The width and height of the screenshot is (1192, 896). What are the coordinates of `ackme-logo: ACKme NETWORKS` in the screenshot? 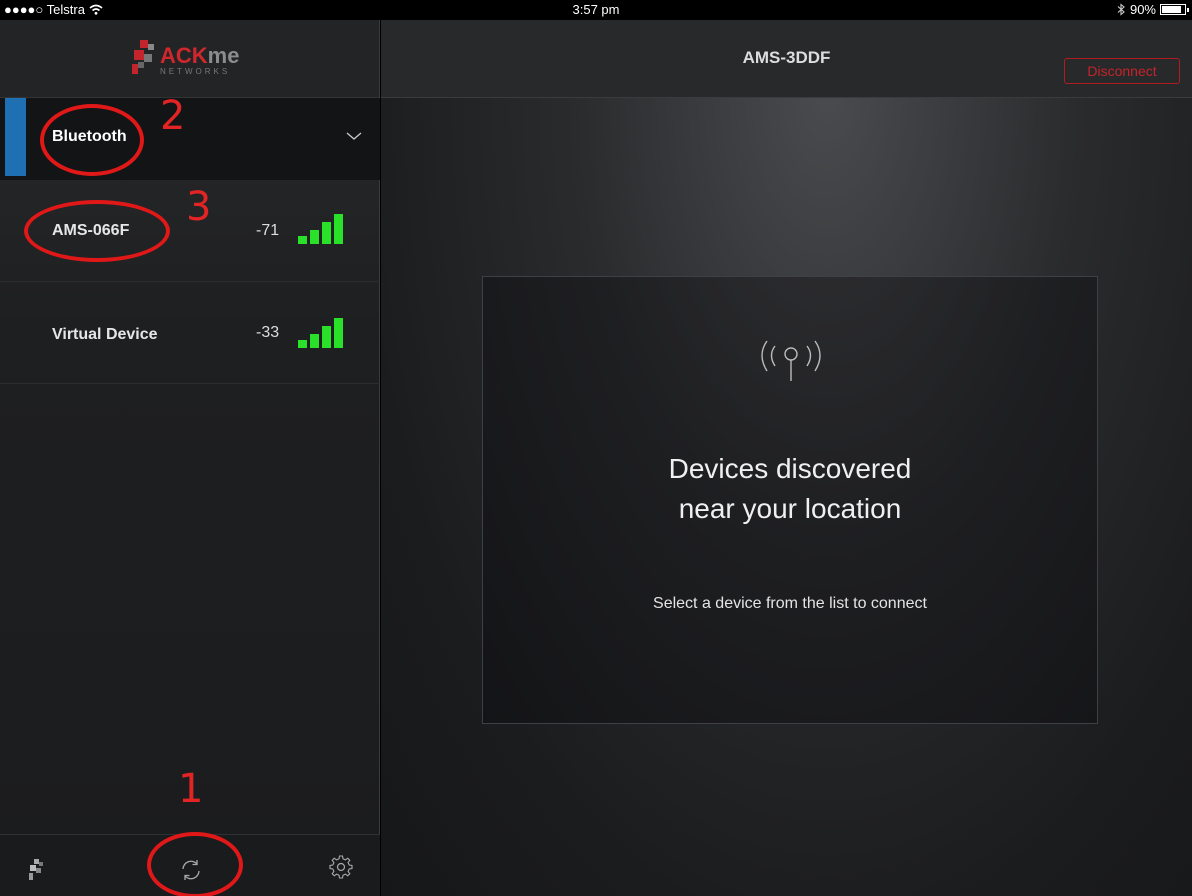 It's located at (184, 60).